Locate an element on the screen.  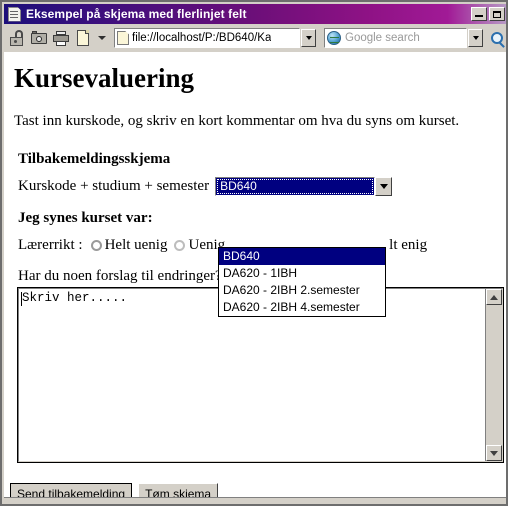
section-heading: Tilbakemeldingsskjema is located at coordinates (94, 159).